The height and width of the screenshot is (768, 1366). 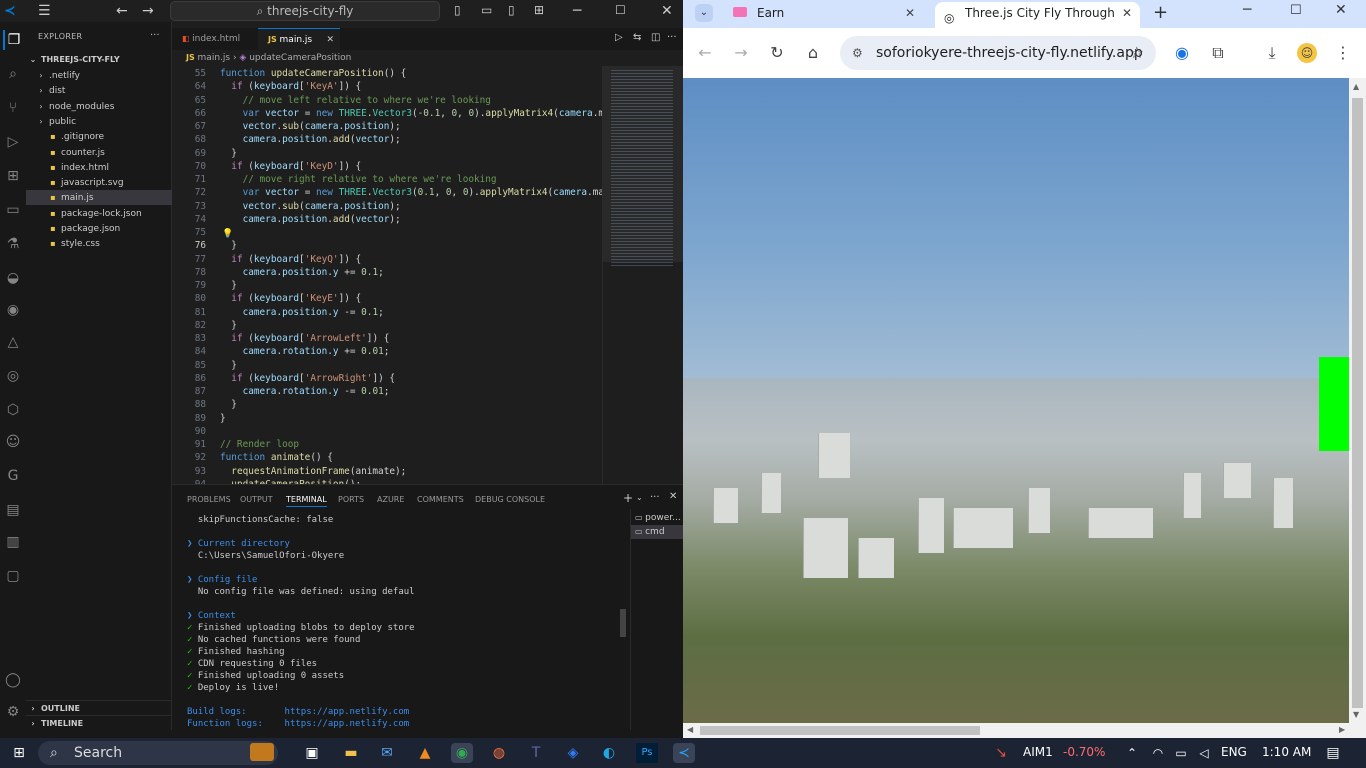 What do you see at coordinates (1181, 753) in the screenshot?
I see `battery-icon: ▭` at bounding box center [1181, 753].